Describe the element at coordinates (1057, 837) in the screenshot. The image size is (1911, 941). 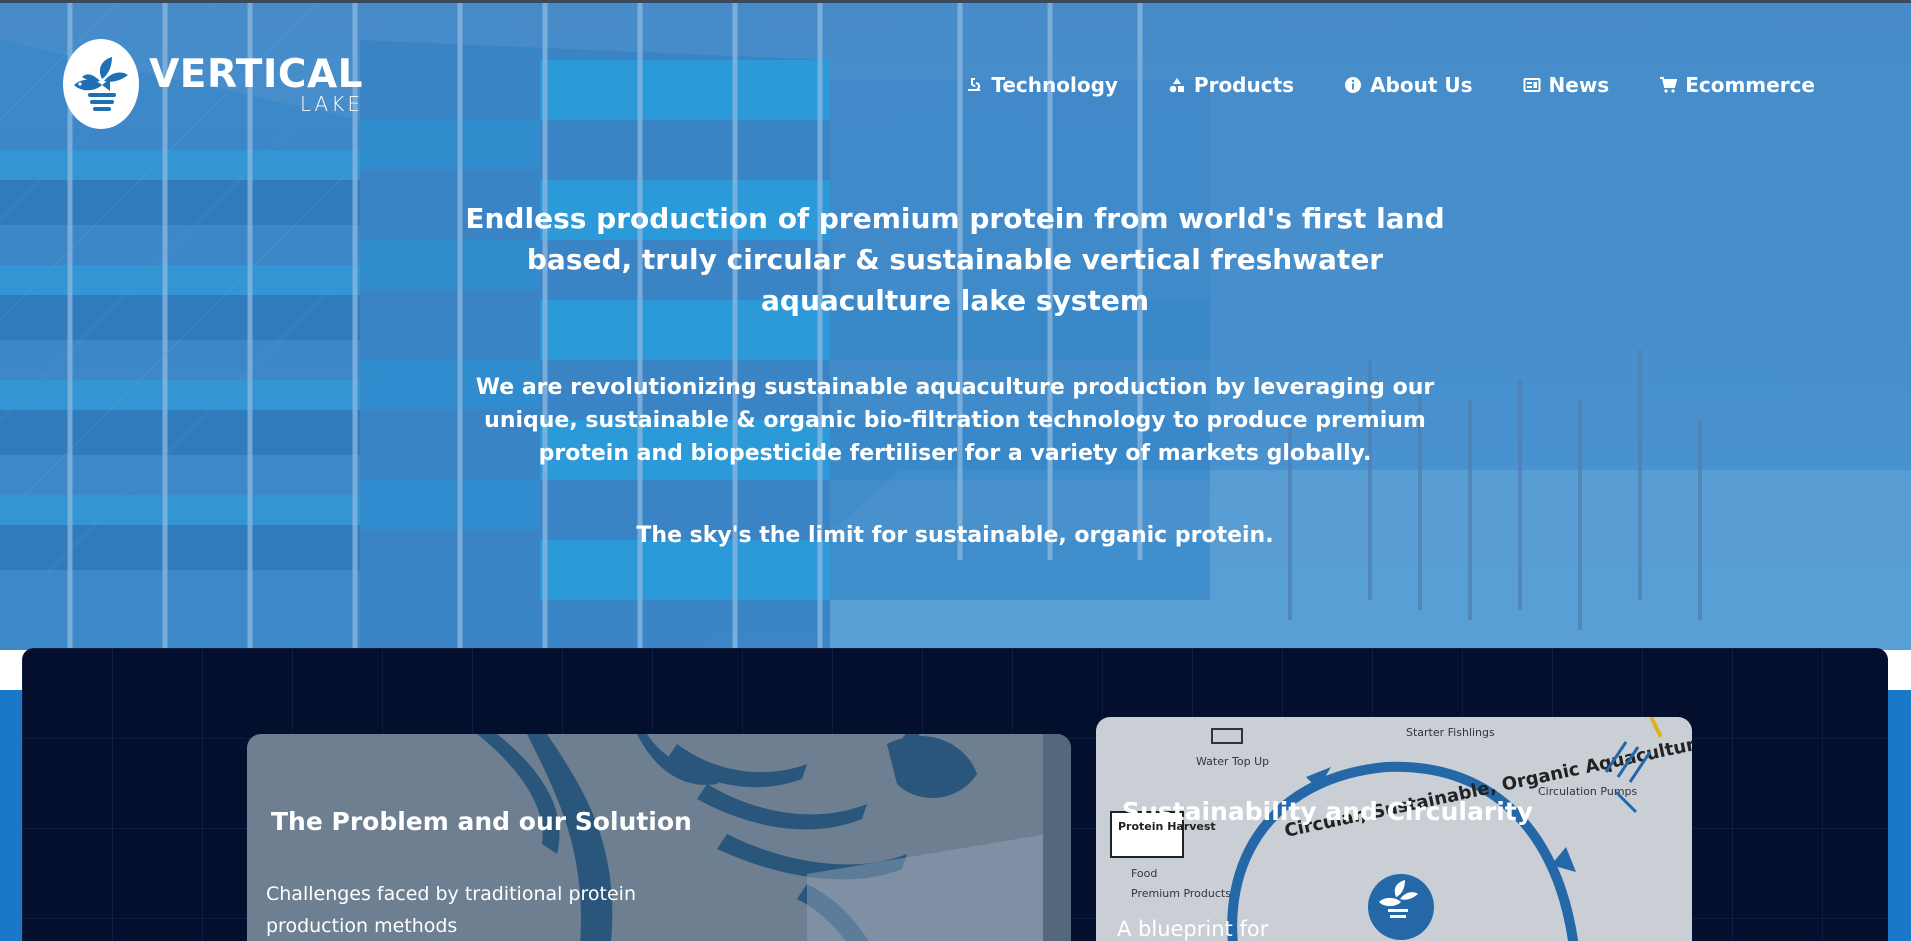
I see `card-edge` at that location.